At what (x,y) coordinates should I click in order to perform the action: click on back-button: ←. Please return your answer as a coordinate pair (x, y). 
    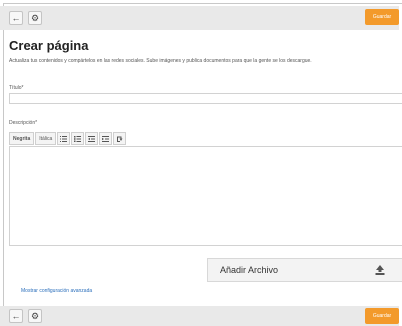
    Looking at the image, I should click on (16, 18).